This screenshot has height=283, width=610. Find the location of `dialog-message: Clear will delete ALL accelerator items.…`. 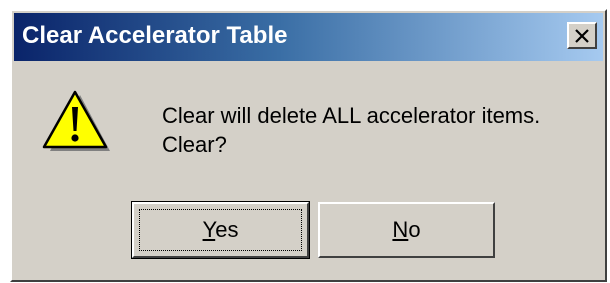

dialog-message: Clear will delete ALL accelerator items.… is located at coordinates (351, 130).